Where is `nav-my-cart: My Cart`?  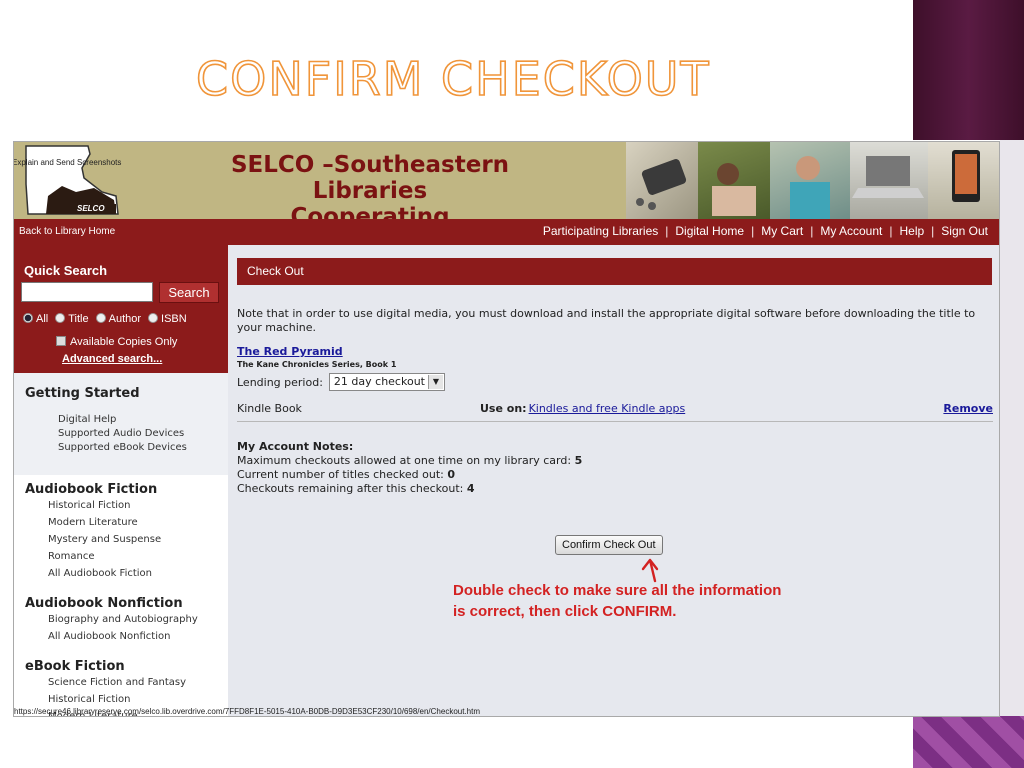 nav-my-cart: My Cart is located at coordinates (782, 231).